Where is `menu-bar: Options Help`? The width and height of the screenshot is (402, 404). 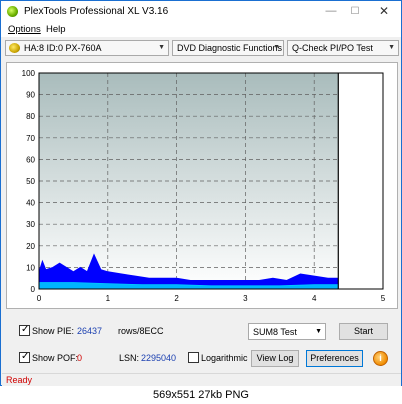 menu-bar: Options Help is located at coordinates (201, 29).